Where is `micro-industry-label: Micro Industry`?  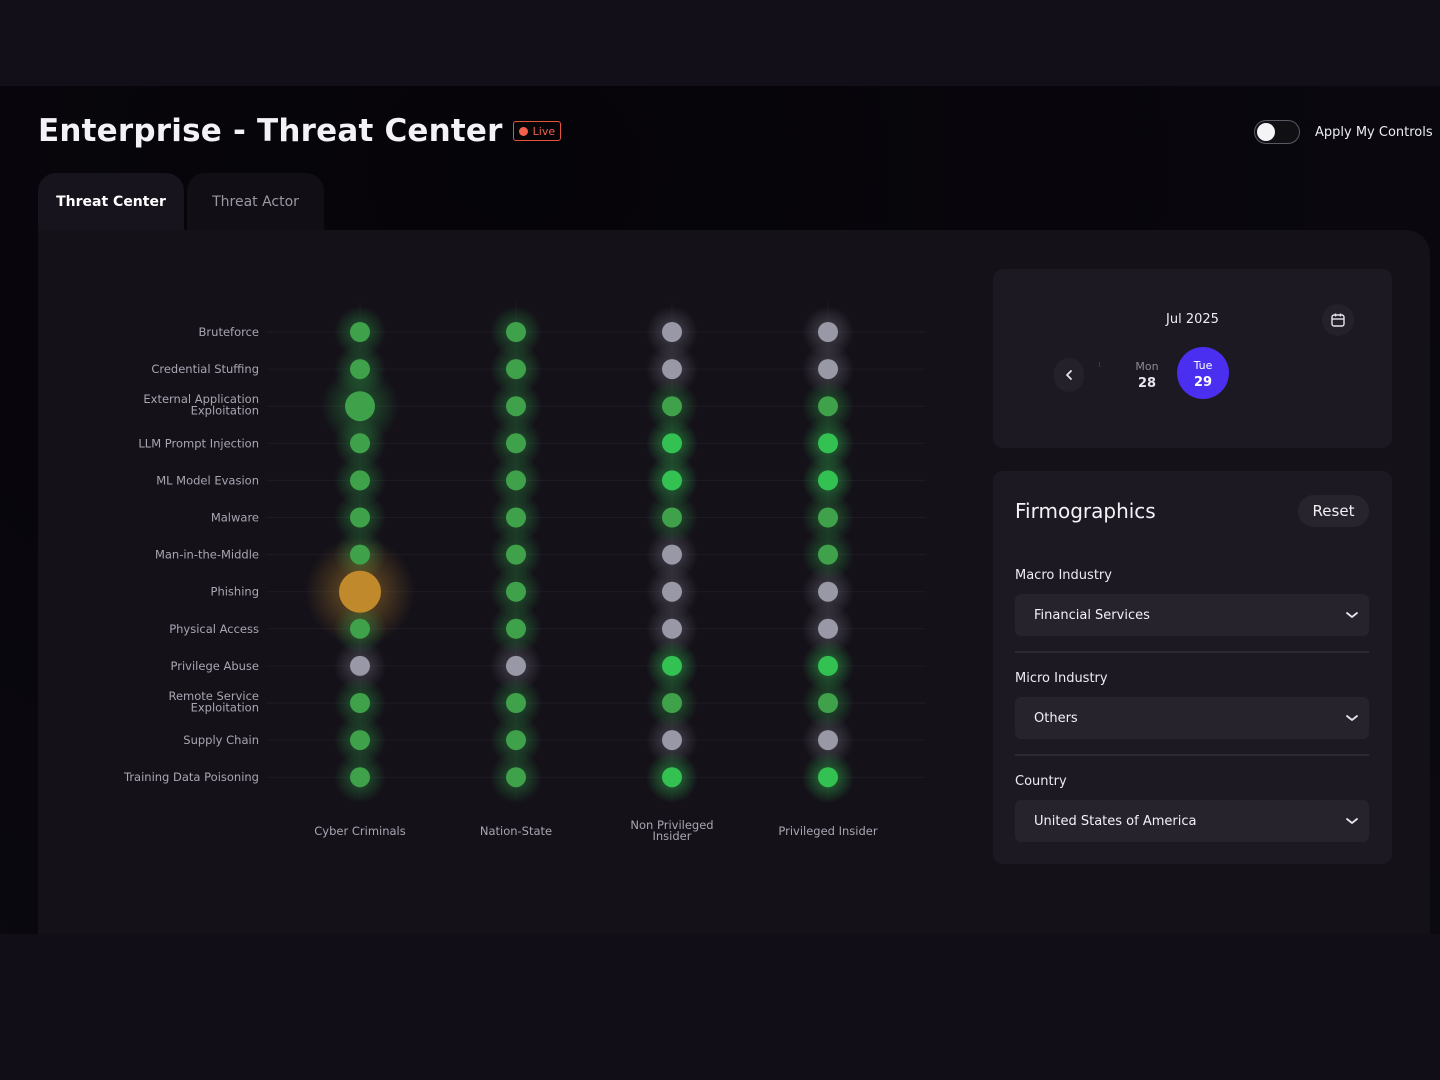 micro-industry-label: Micro Industry is located at coordinates (1061, 678).